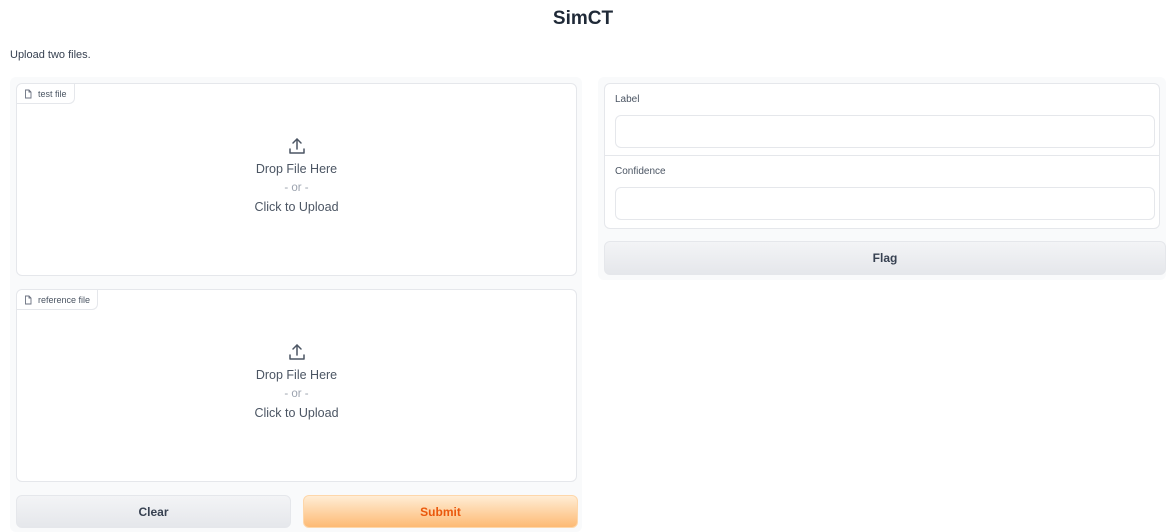 Image resolution: width=1166 pixels, height=532 pixels. I want to click on reference-file-label: reference file, so click(64, 299).